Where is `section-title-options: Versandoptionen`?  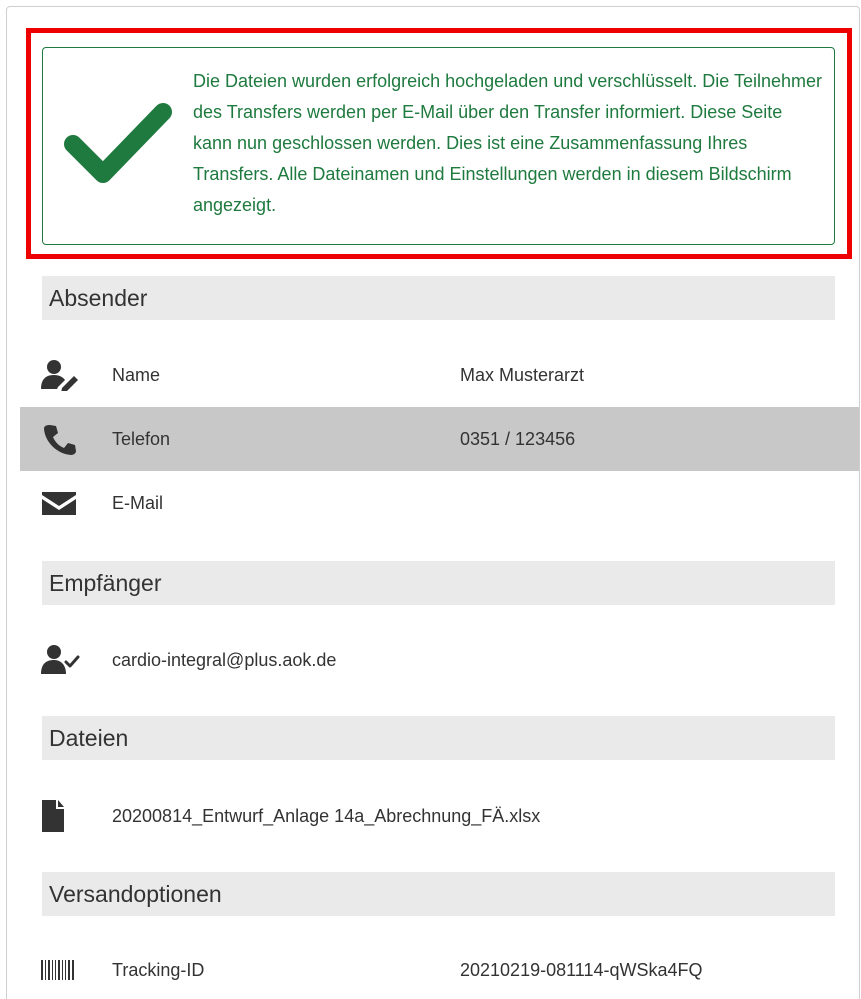 section-title-options: Versandoptionen is located at coordinates (438, 894).